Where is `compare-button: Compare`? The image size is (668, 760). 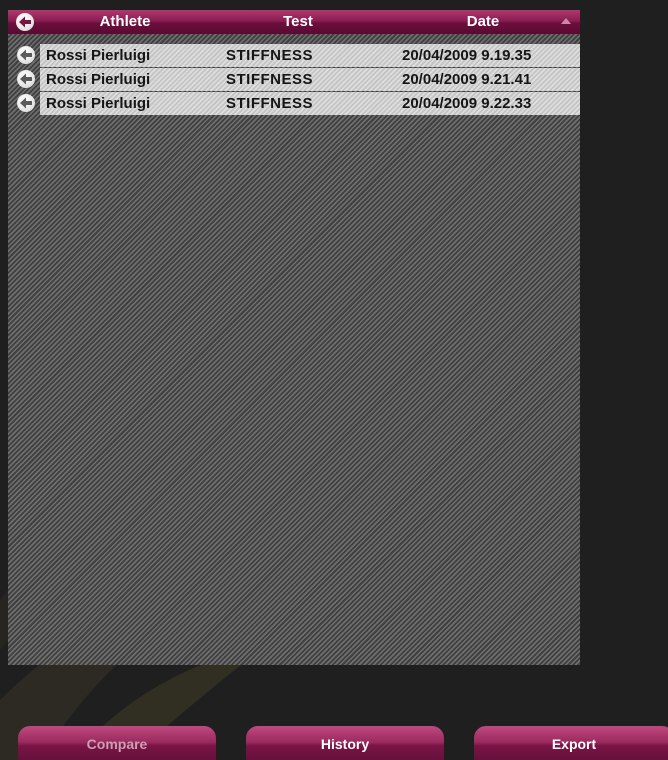
compare-button: Compare is located at coordinates (117, 743).